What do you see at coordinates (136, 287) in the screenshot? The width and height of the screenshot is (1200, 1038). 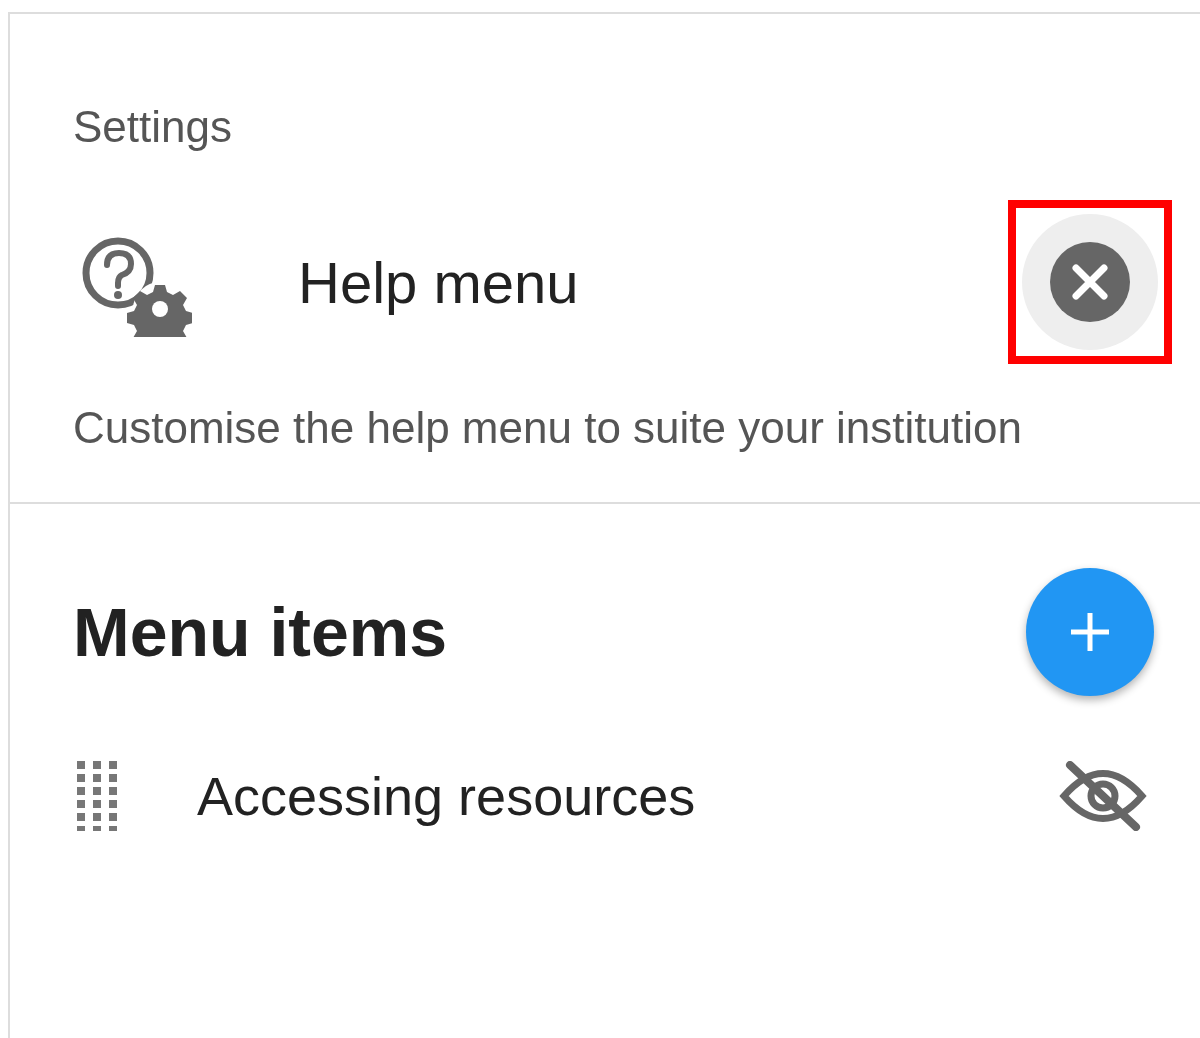 I see `help-gear-icon` at bounding box center [136, 287].